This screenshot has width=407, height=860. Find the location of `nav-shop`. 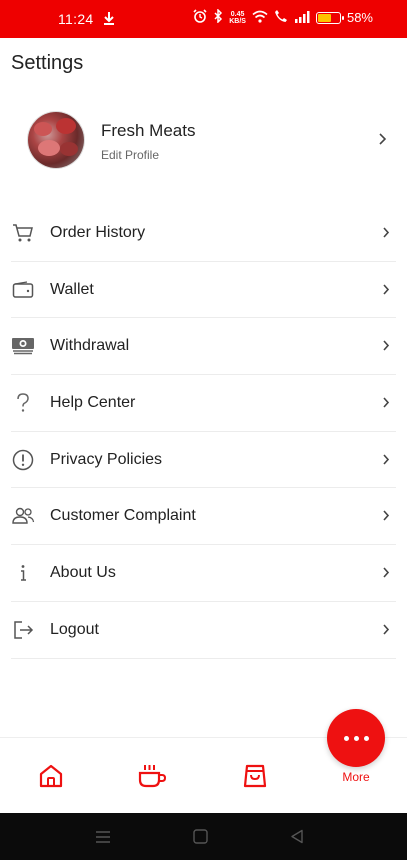

nav-shop is located at coordinates (255, 778).